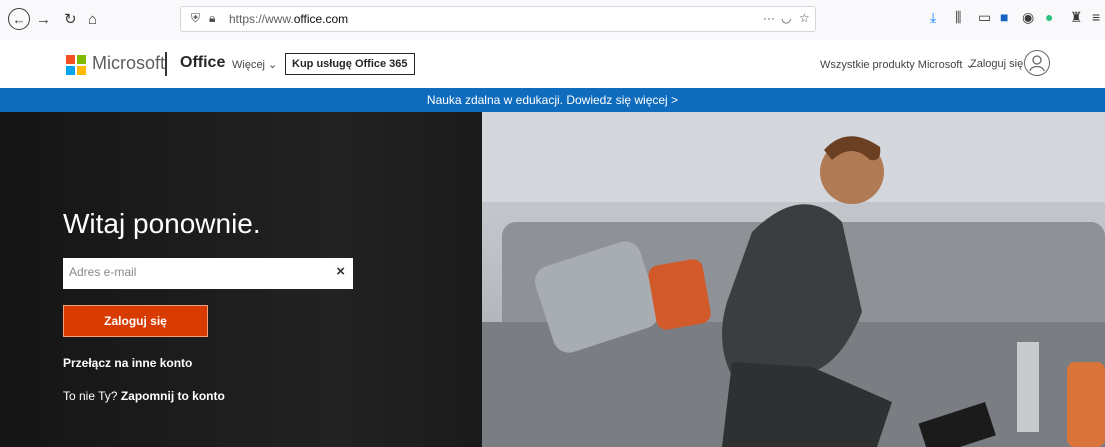  Describe the element at coordinates (43, 19) in the screenshot. I see `forward-icon: →` at that location.